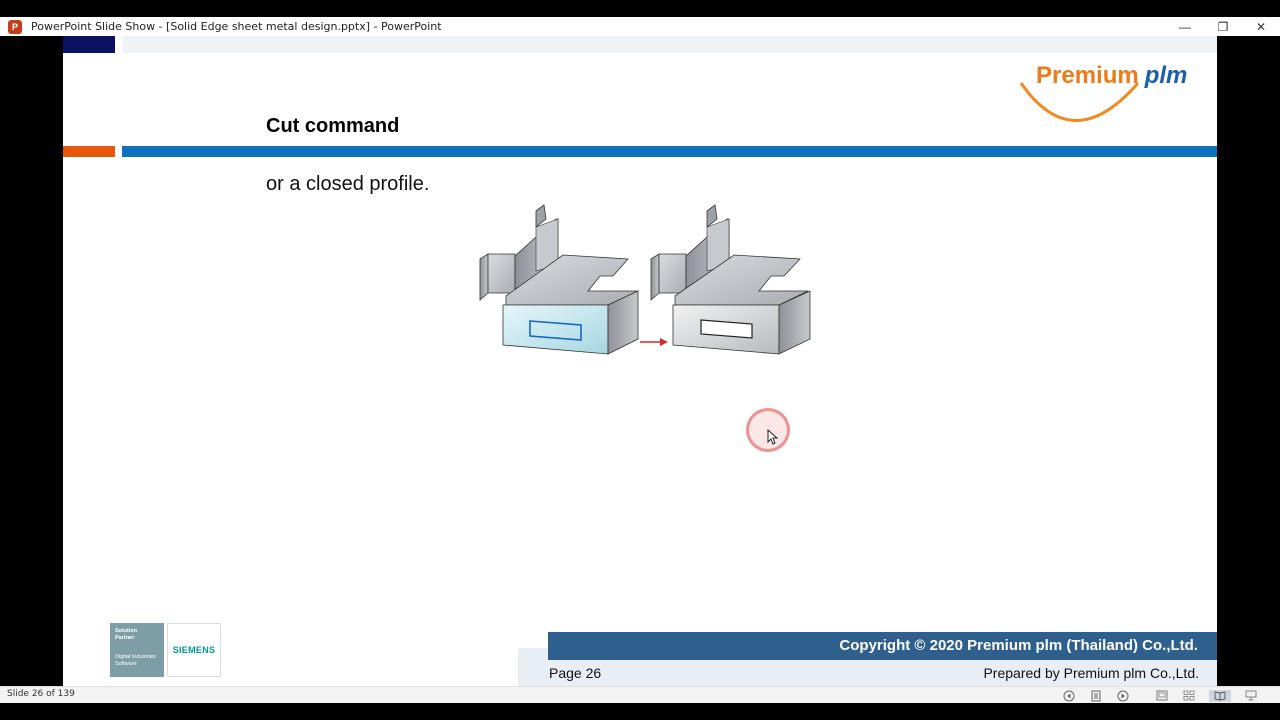 Image resolution: width=1280 pixels, height=720 pixels. What do you see at coordinates (1166, 75) in the screenshot?
I see `logo-plm: plm` at bounding box center [1166, 75].